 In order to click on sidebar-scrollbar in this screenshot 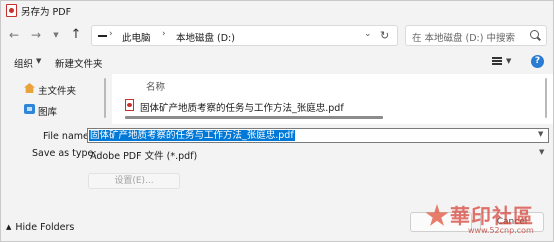, I will do `click(105, 98)`.